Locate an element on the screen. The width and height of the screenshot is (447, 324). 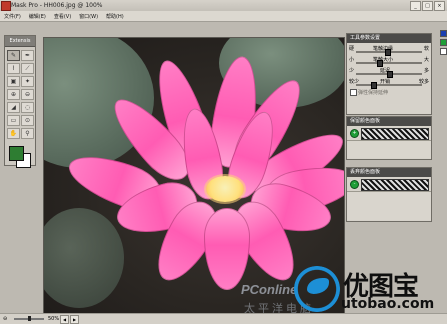
eyedropper-keep-icon: ⊕ is located at coordinates (13, 94).